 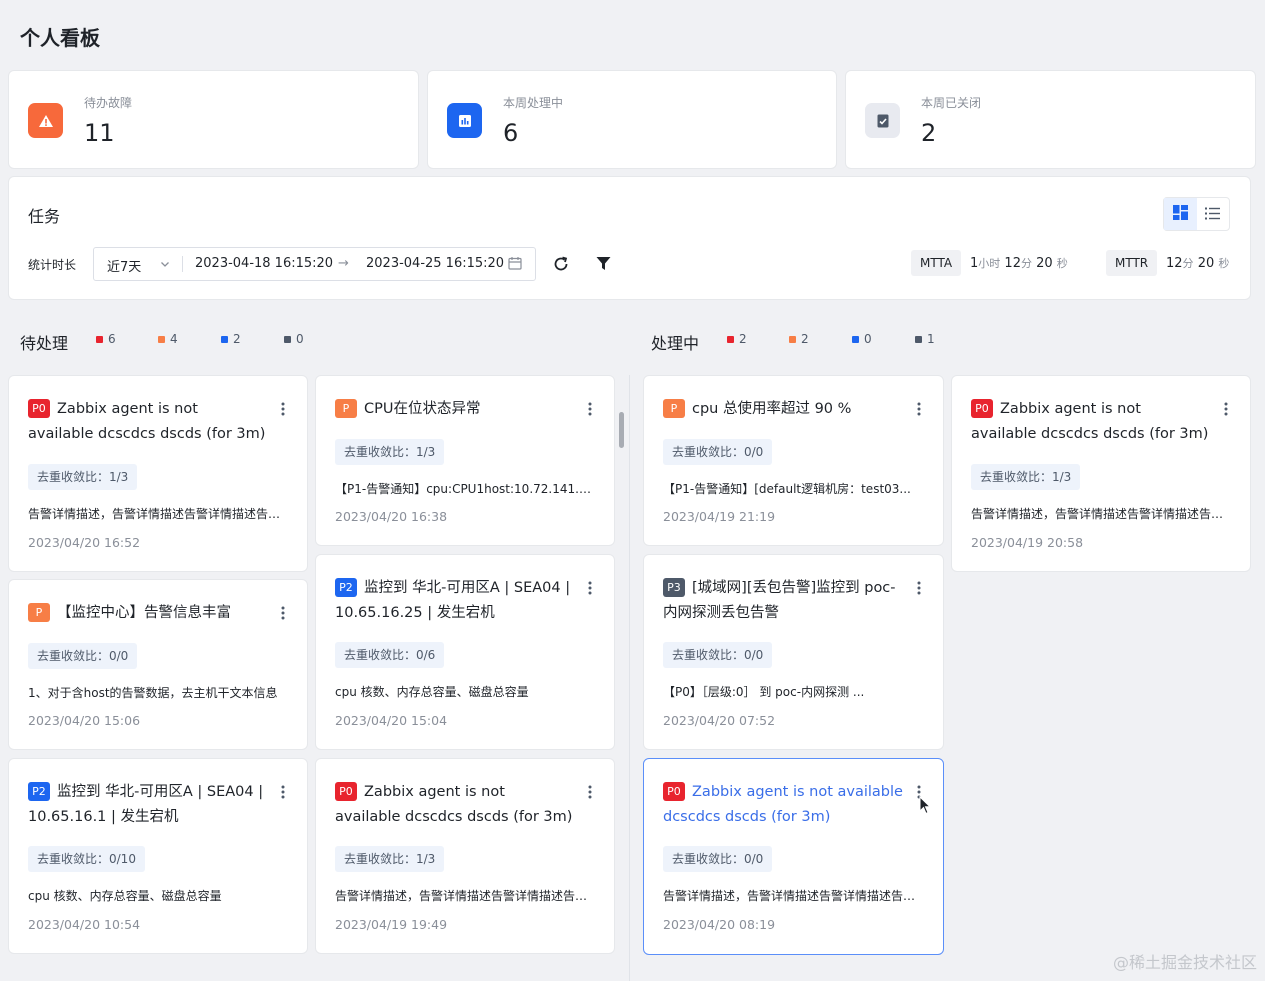 I want to click on mtta-tag: MTTA, so click(x=936, y=263).